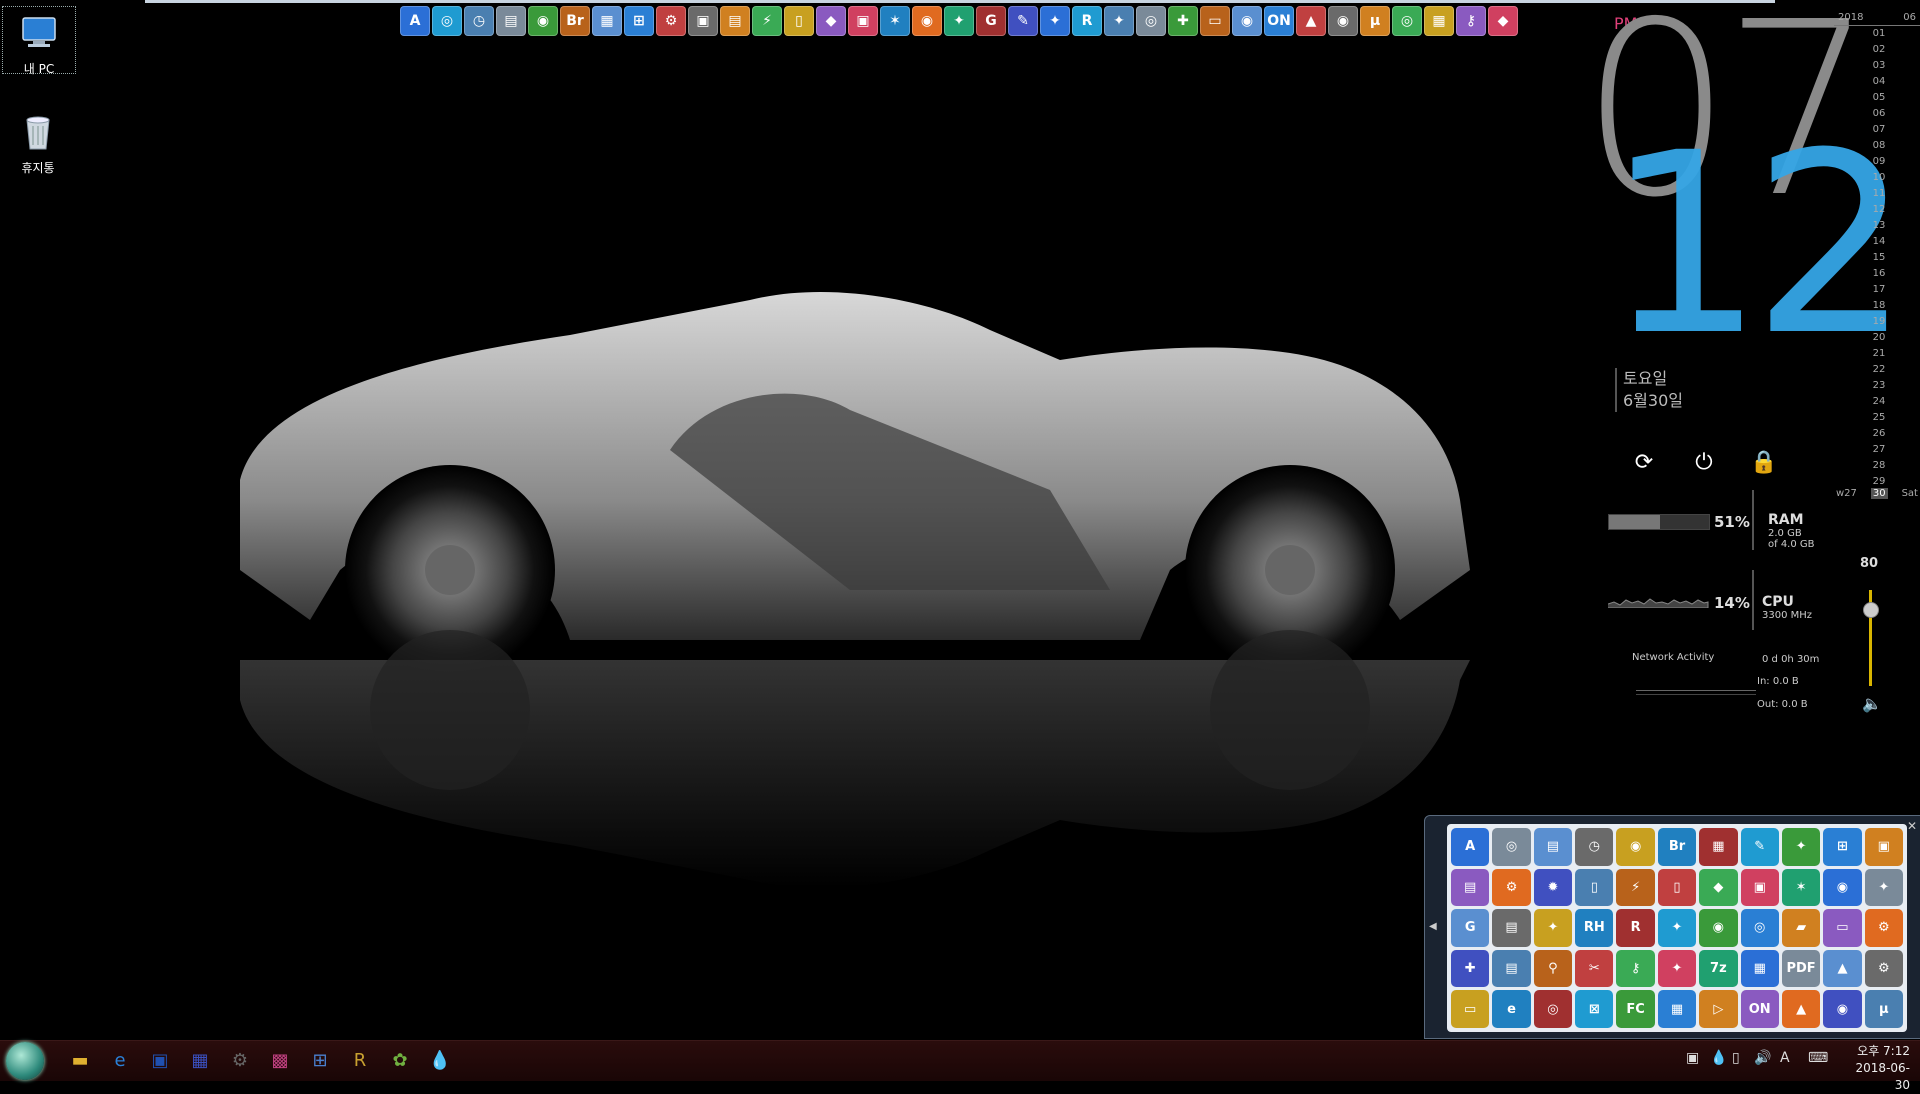 Image resolution: width=1920 pixels, height=1094 pixels. Describe the element at coordinates (1183, 21) in the screenshot. I see `dock-app-icon: ✚` at that location.